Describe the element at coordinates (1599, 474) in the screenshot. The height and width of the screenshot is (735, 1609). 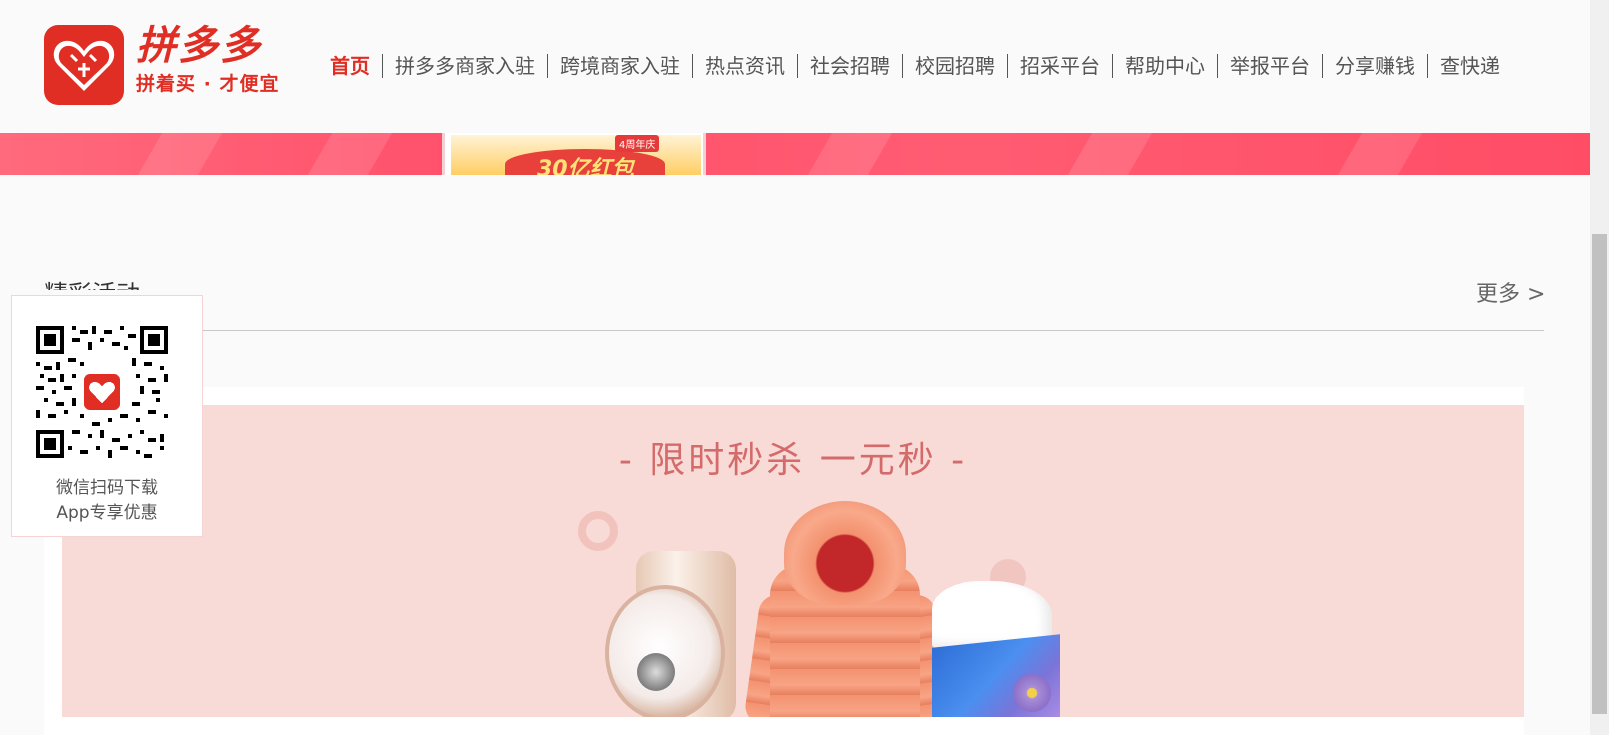
I see `page-scrollbar-thumb` at that location.